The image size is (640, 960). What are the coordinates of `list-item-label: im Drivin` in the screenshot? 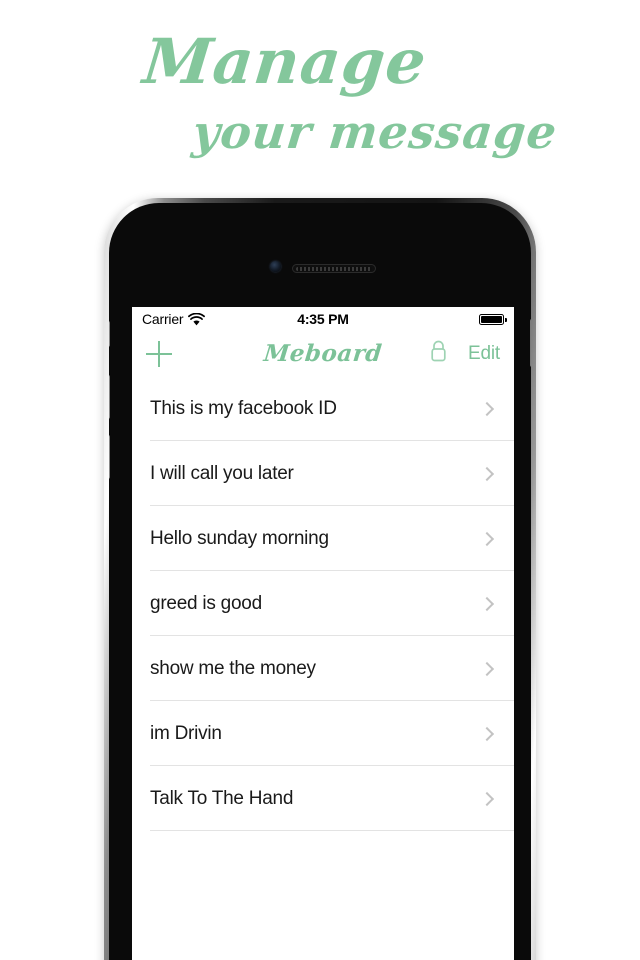 It's located at (186, 733).